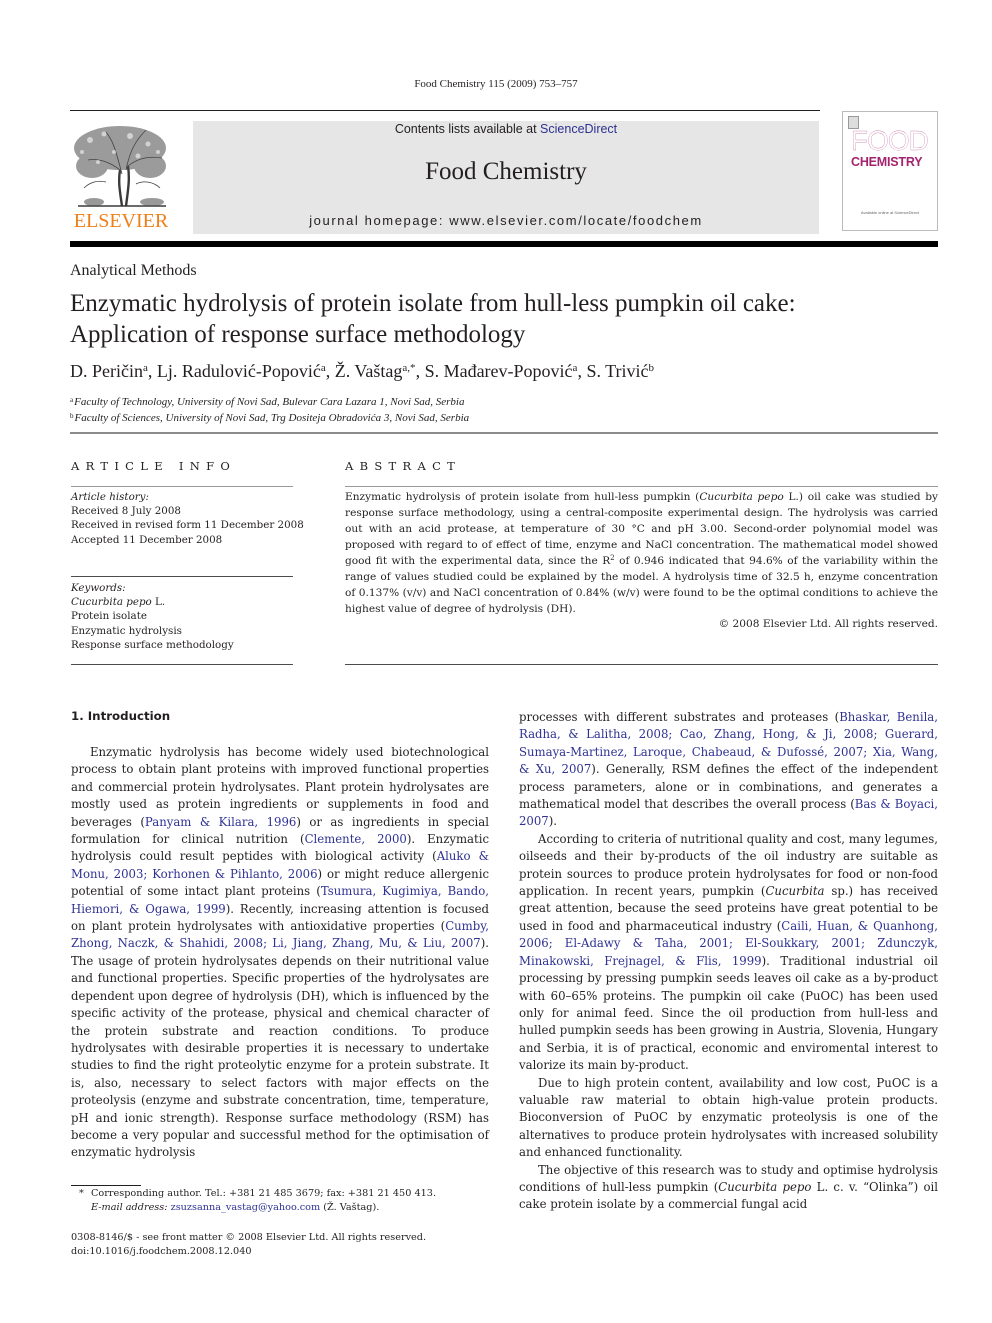 The width and height of the screenshot is (992, 1323). Describe the element at coordinates (501, 371) in the screenshot. I see `author: S. Mađarev-Popovića` at that location.